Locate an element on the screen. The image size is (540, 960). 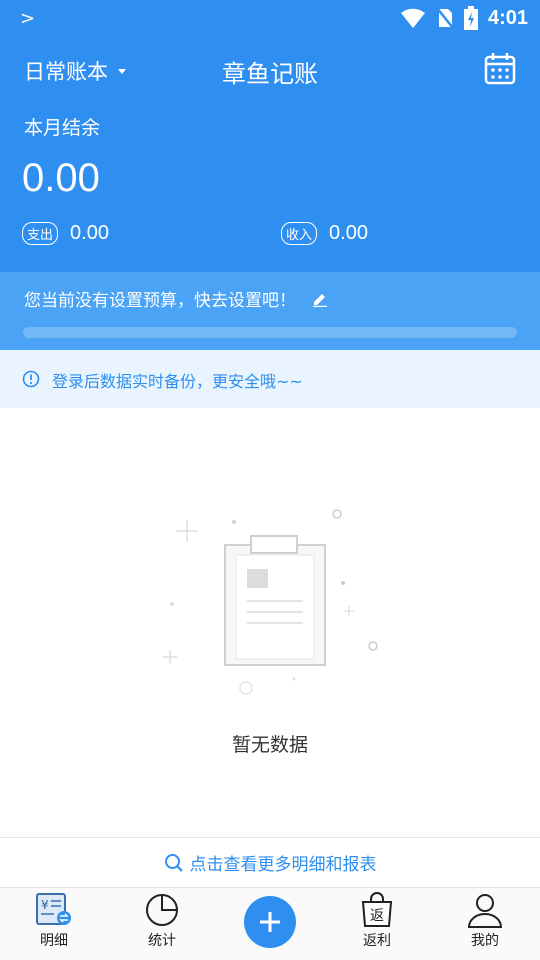
calendar-icon is located at coordinates (500, 69).